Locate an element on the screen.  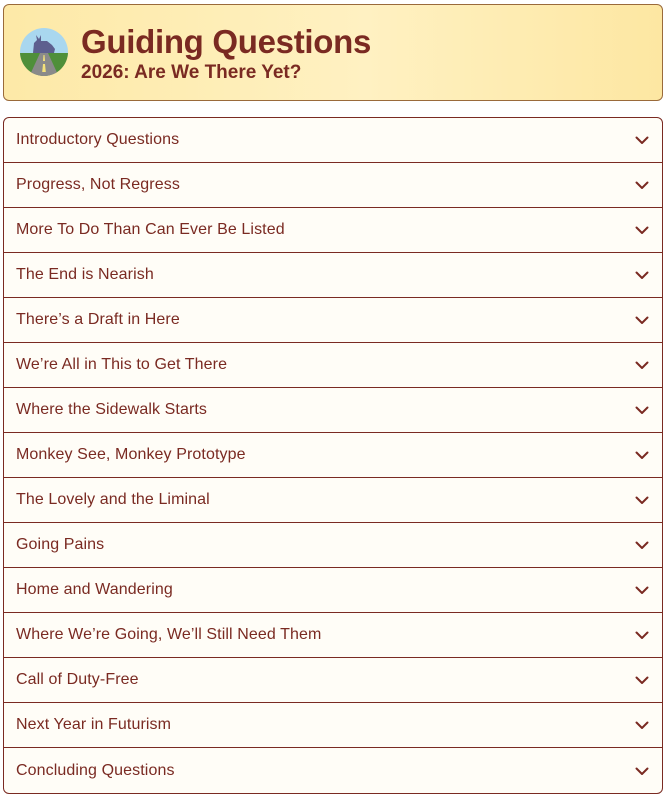
accordion-item-label: Home and Wandering is located at coordinates (94, 589).